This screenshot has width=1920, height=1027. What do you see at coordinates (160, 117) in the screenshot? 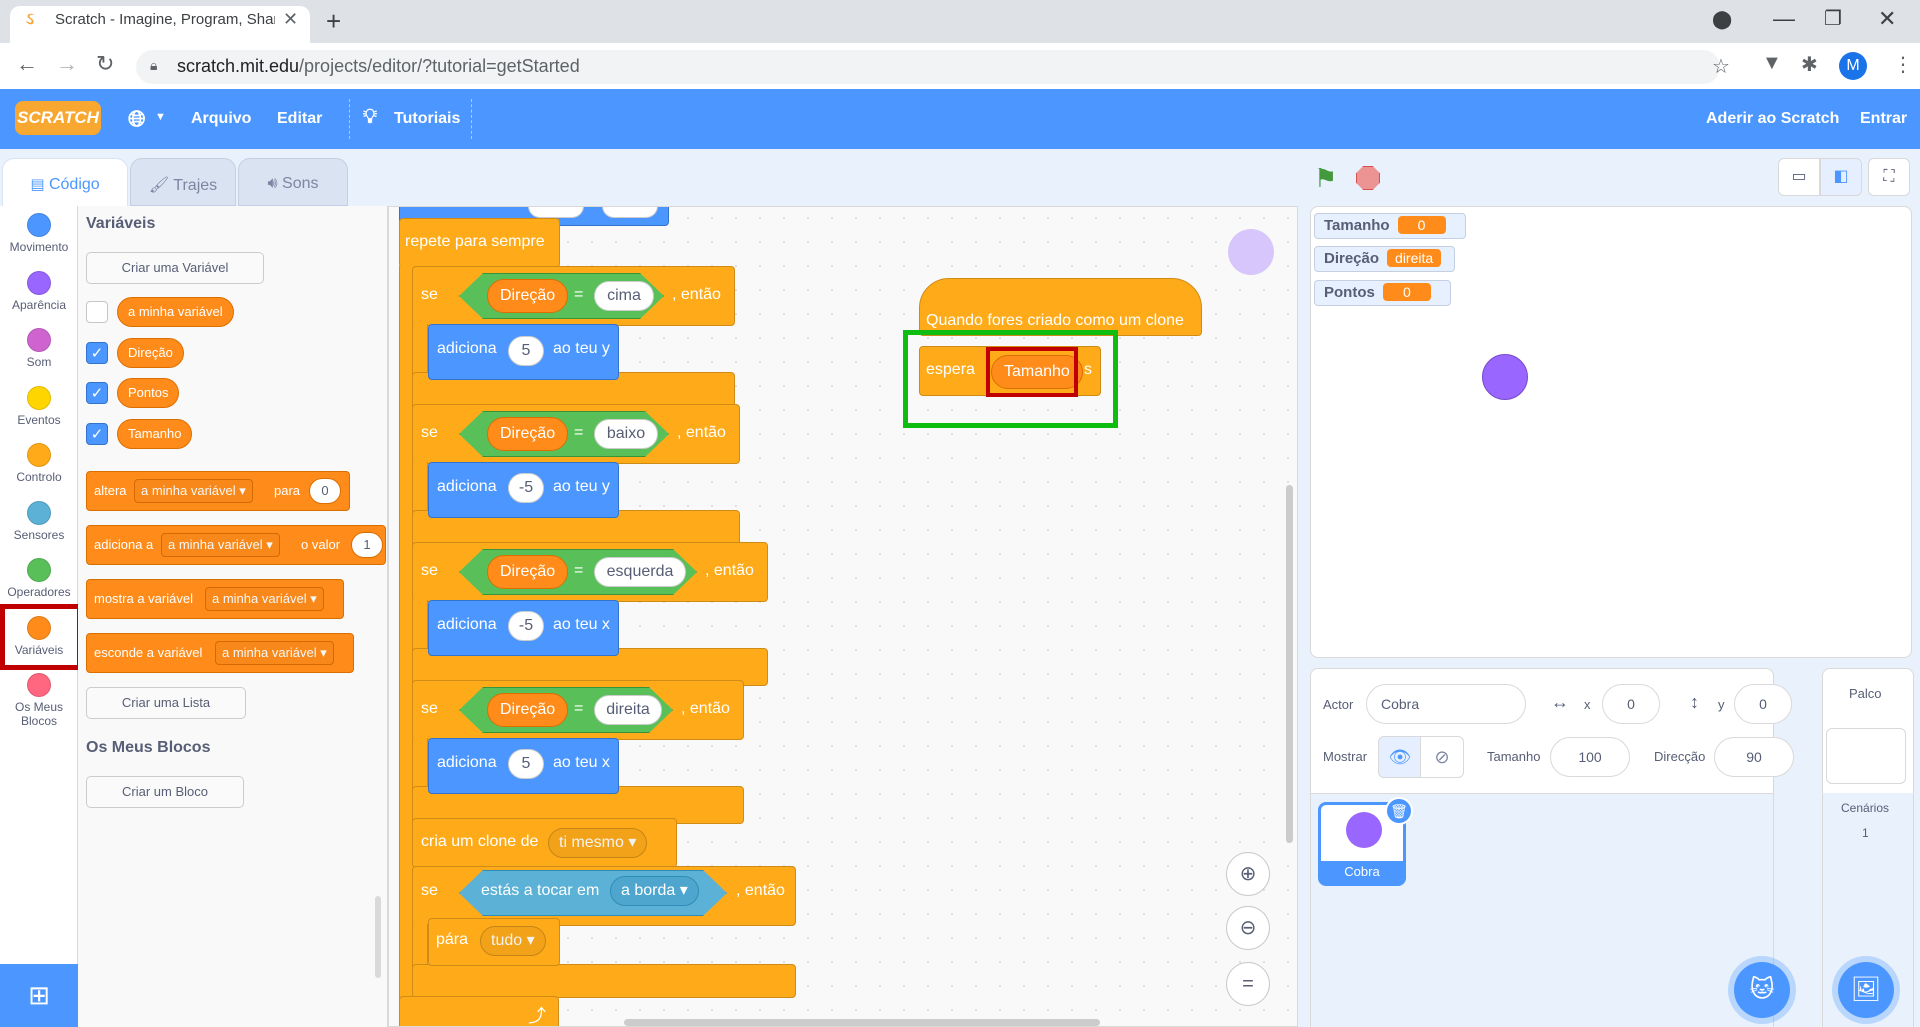
I see `language-chevron-down-icon: ▼` at bounding box center [160, 117].